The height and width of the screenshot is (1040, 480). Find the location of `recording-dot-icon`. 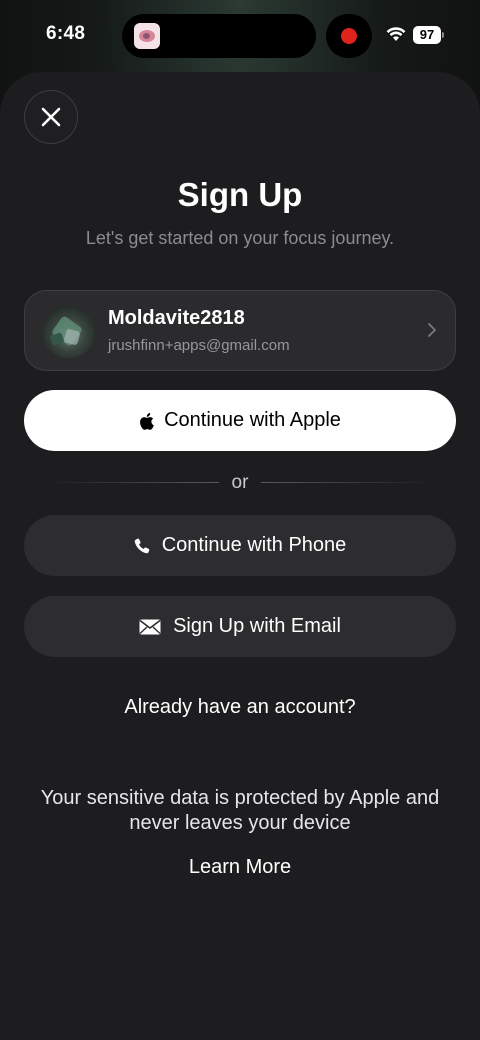

recording-dot-icon is located at coordinates (349, 36).